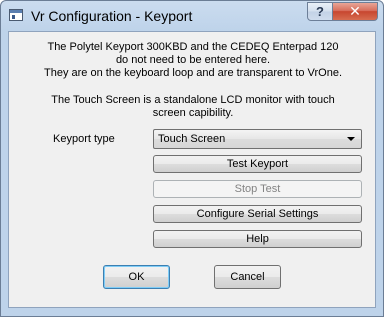  Describe the element at coordinates (257, 189) in the screenshot. I see `stop-test-button: Stop Test` at that location.